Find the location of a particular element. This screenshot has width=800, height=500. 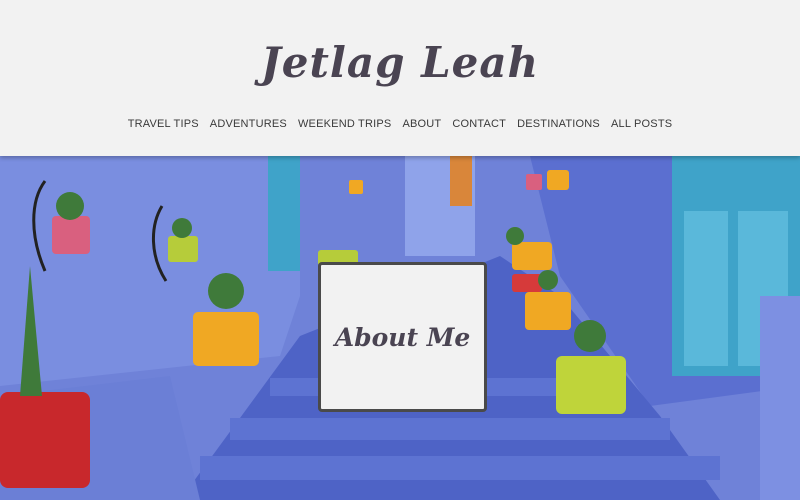

red-pot is located at coordinates (45, 440).